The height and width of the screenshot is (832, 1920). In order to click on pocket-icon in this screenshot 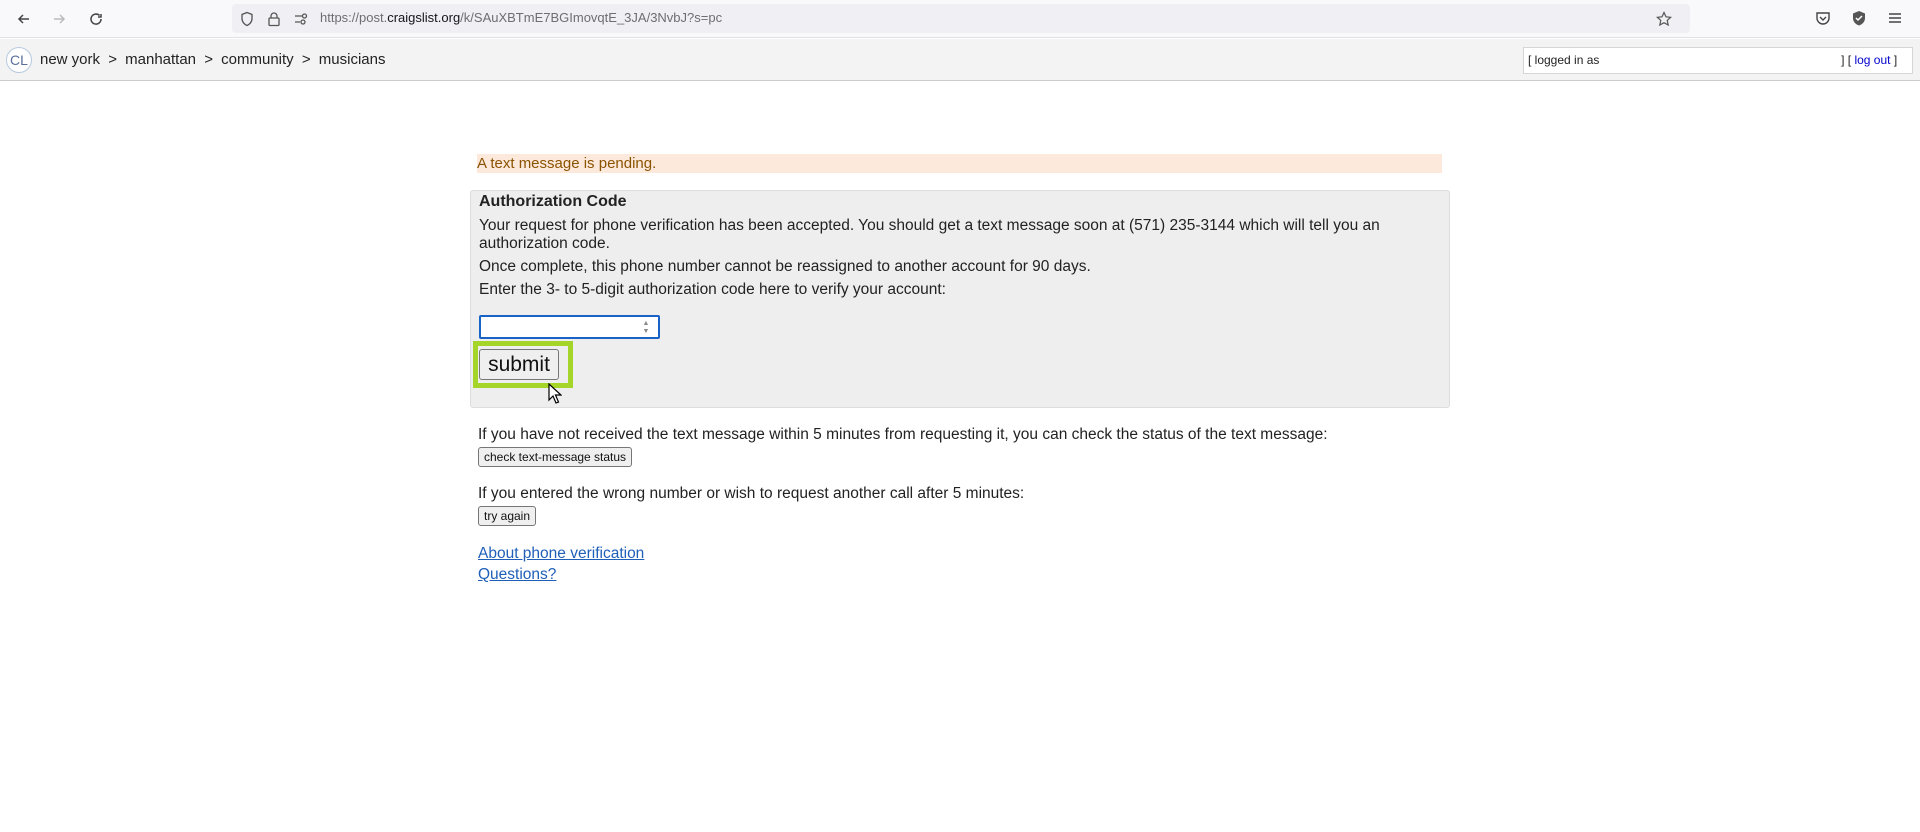, I will do `click(1823, 18)`.